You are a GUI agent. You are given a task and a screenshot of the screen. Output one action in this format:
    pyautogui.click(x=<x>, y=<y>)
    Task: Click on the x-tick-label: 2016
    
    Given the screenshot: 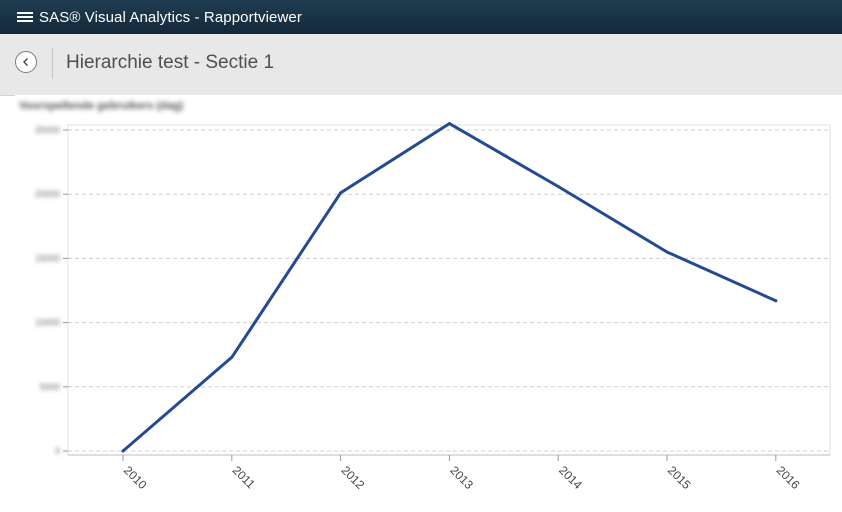 What is the action you would take?
    pyautogui.click(x=788, y=477)
    